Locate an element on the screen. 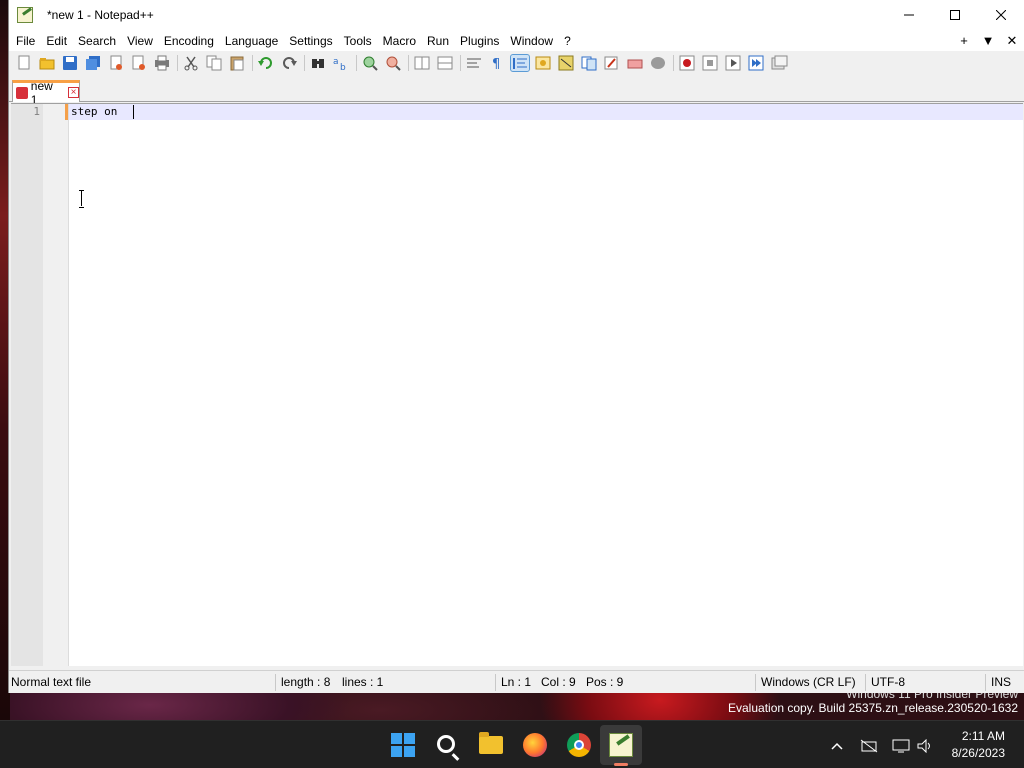 This screenshot has width=1024, height=768. function-list-icon is located at coordinates (589, 63).